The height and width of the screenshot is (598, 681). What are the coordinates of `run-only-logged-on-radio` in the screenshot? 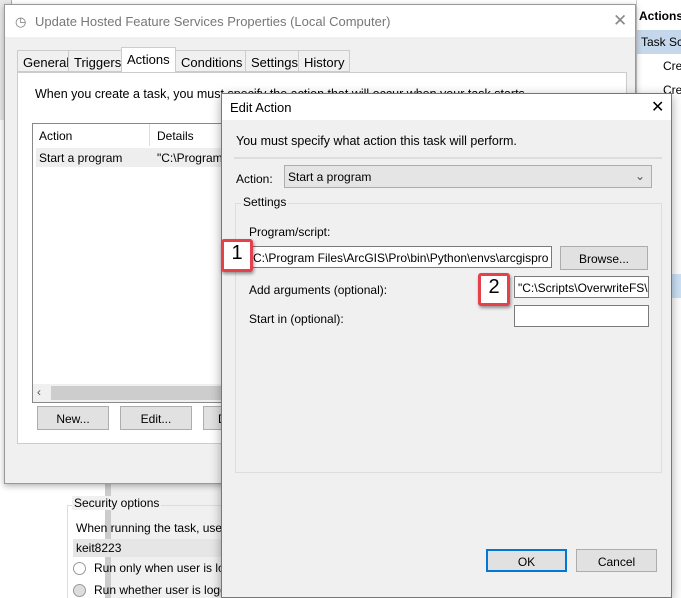 It's located at (79, 568).